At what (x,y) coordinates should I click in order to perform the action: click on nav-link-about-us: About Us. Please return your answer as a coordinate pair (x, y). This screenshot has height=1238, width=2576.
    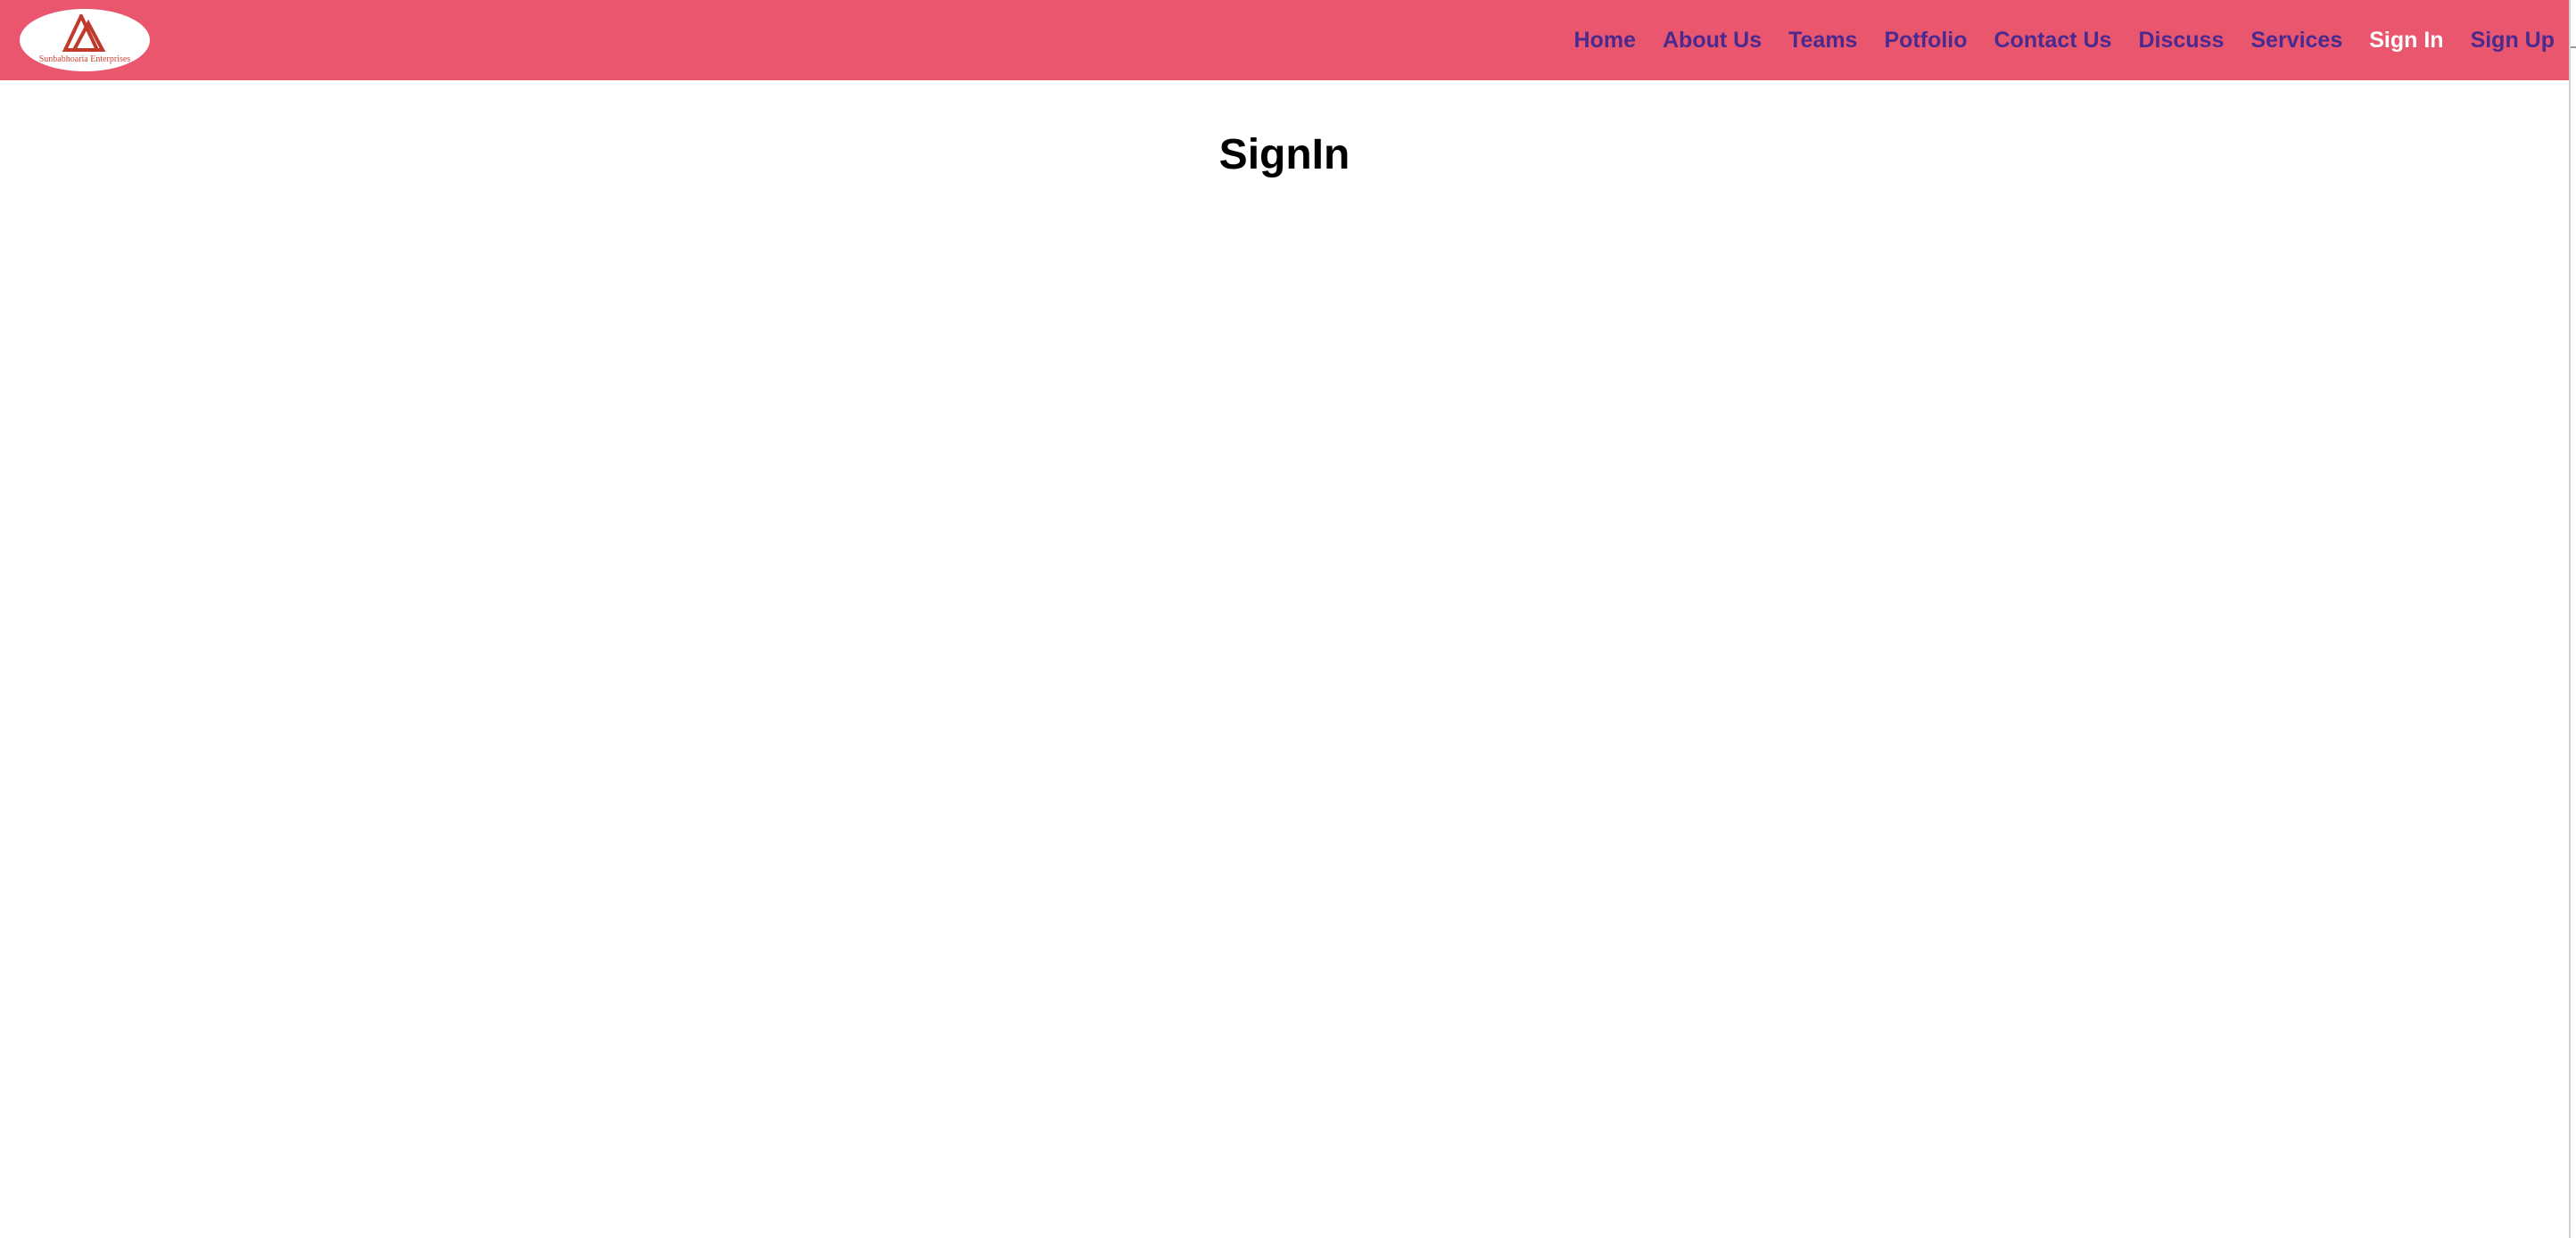
    Looking at the image, I should click on (1713, 41).